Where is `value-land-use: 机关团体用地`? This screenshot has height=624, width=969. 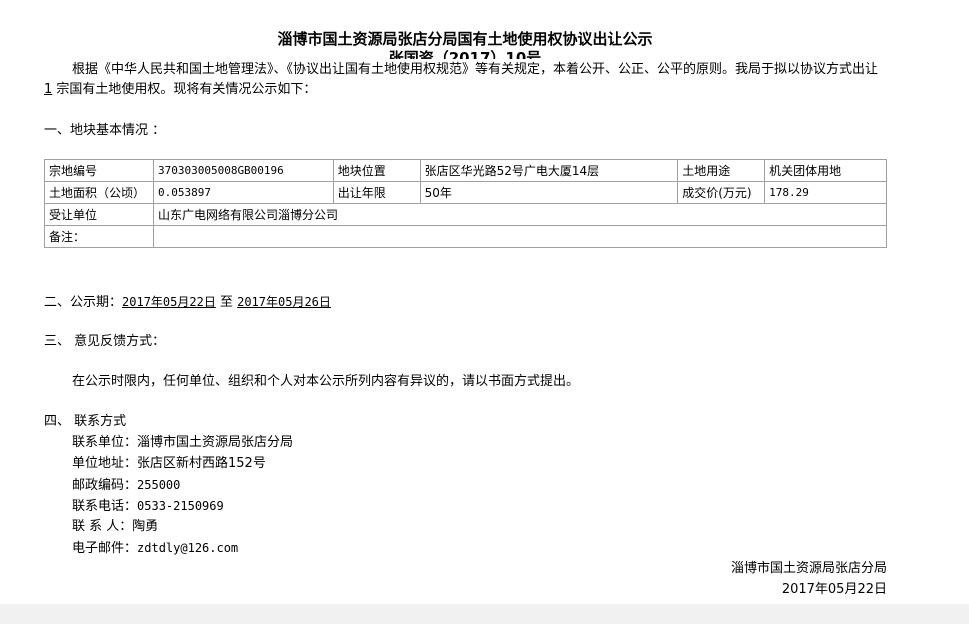
value-land-use: 机关团体用地 is located at coordinates (825, 170).